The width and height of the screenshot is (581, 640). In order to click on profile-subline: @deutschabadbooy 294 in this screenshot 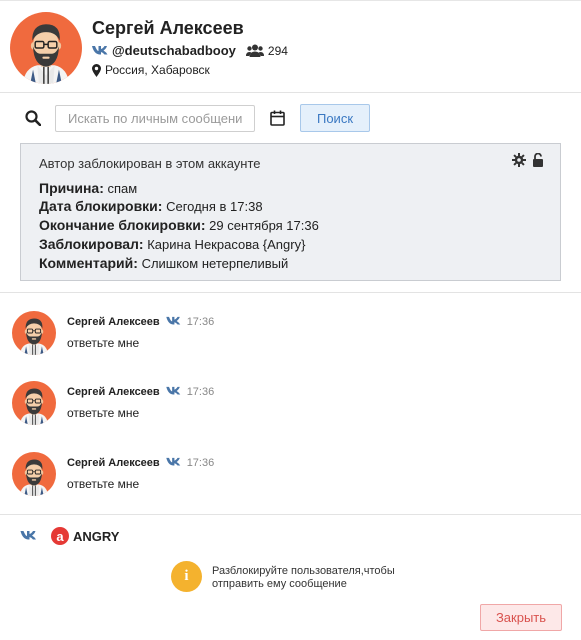, I will do `click(190, 50)`.